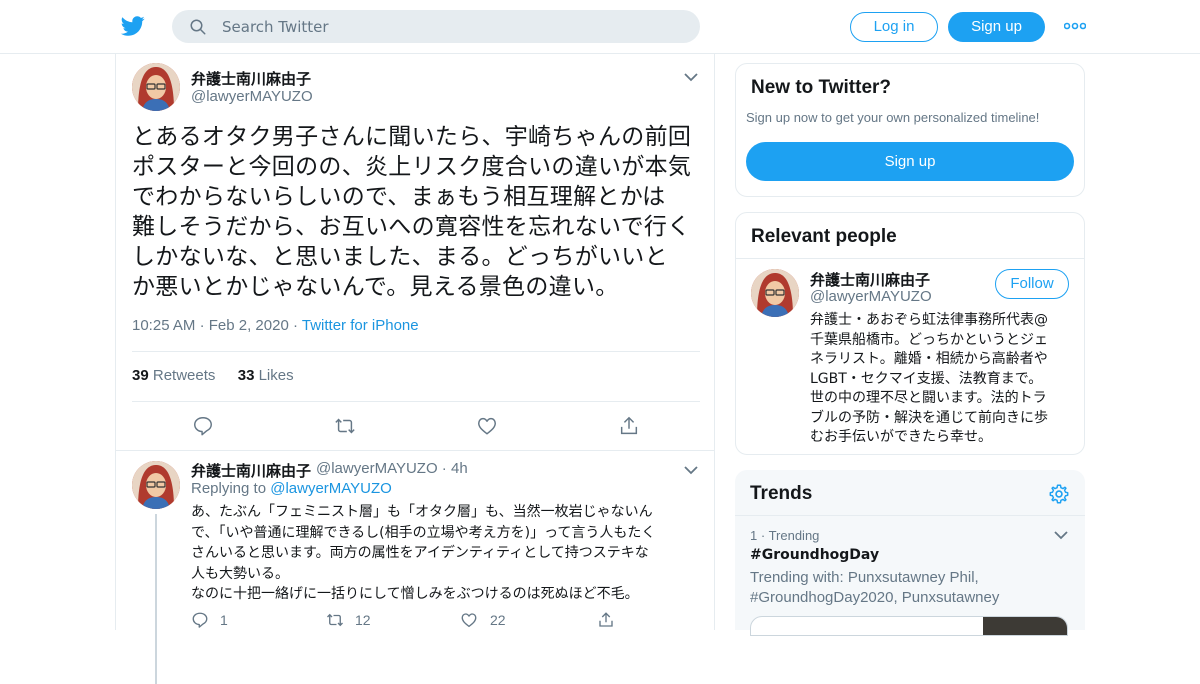 The height and width of the screenshot is (684, 1200). I want to click on replying-to: Replying to @lawyerMAYUZO, so click(291, 488).